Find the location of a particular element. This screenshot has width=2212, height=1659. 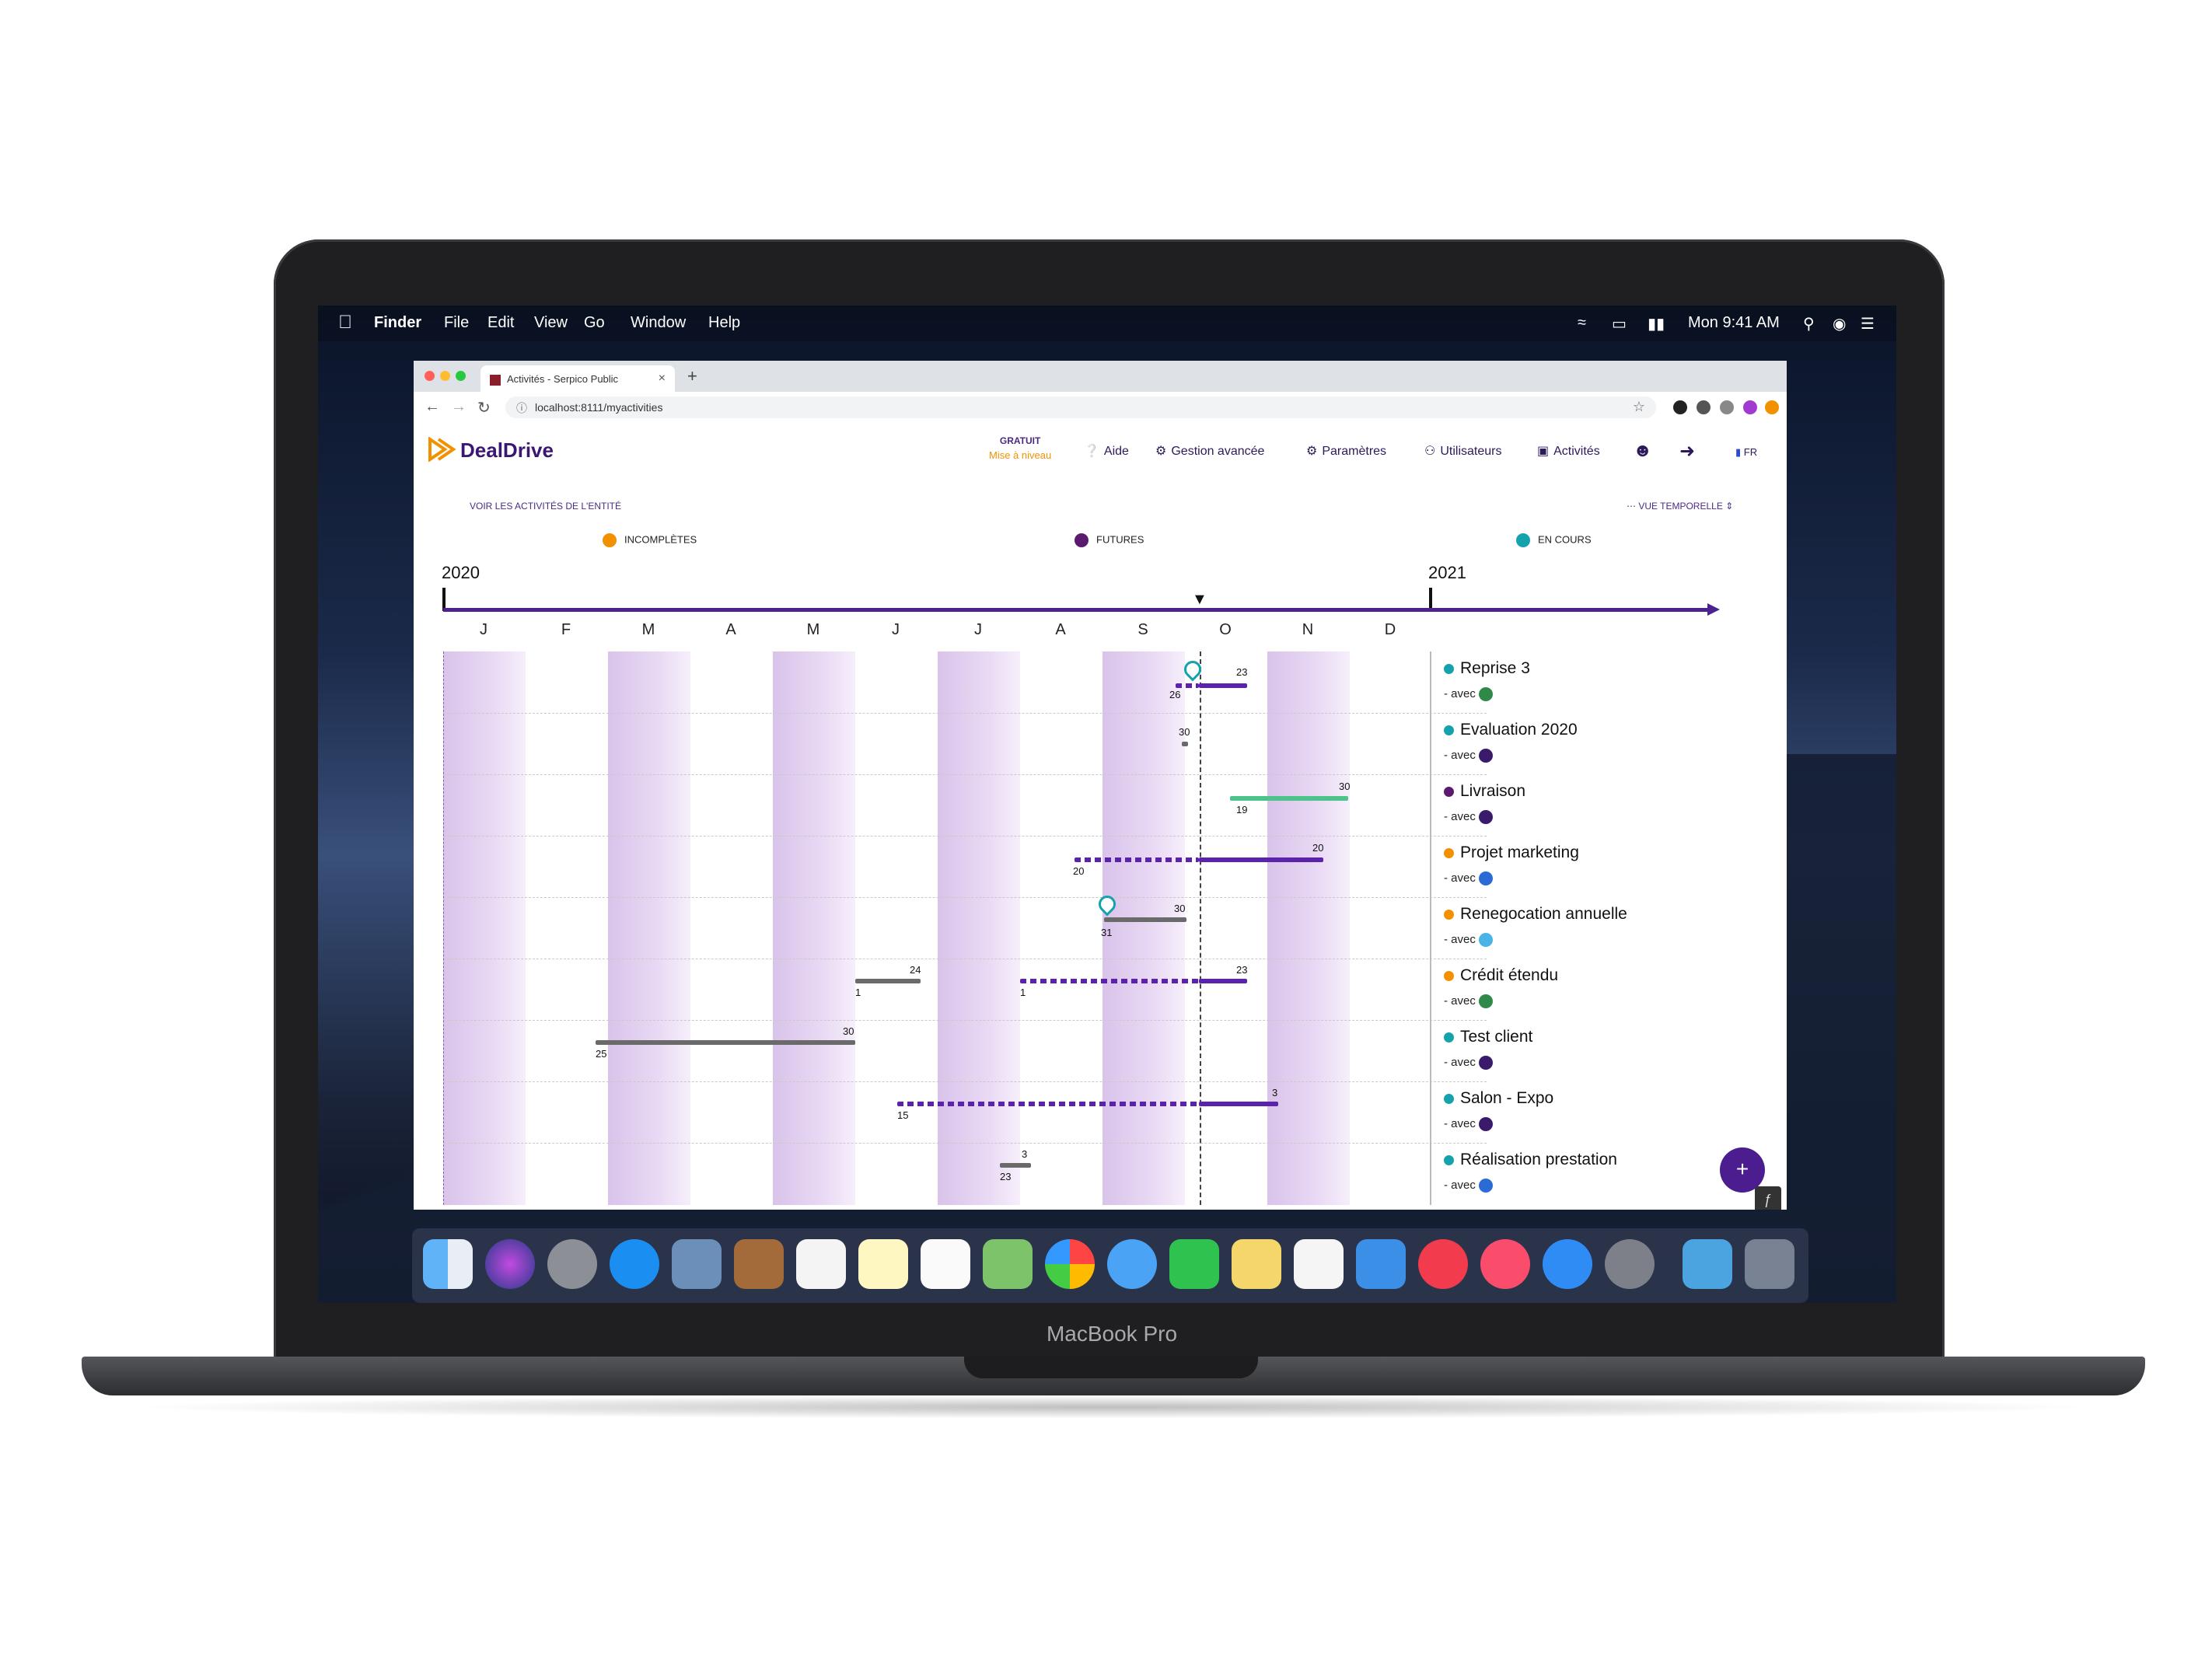

app-store-icon is located at coordinates (1567, 1264).